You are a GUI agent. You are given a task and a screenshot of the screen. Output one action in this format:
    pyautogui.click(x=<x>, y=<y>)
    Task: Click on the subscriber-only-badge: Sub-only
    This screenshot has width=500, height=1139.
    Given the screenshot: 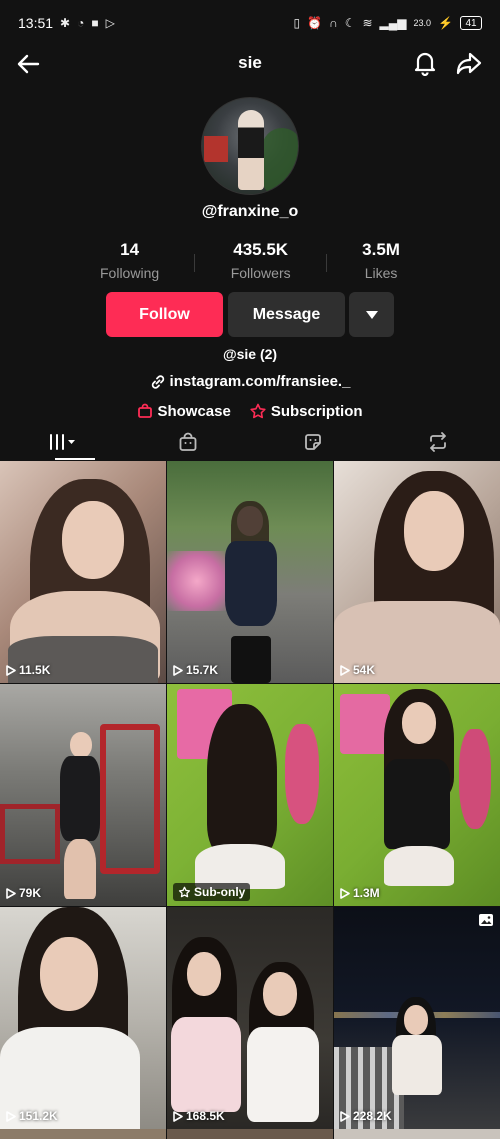 What is the action you would take?
    pyautogui.click(x=212, y=892)
    